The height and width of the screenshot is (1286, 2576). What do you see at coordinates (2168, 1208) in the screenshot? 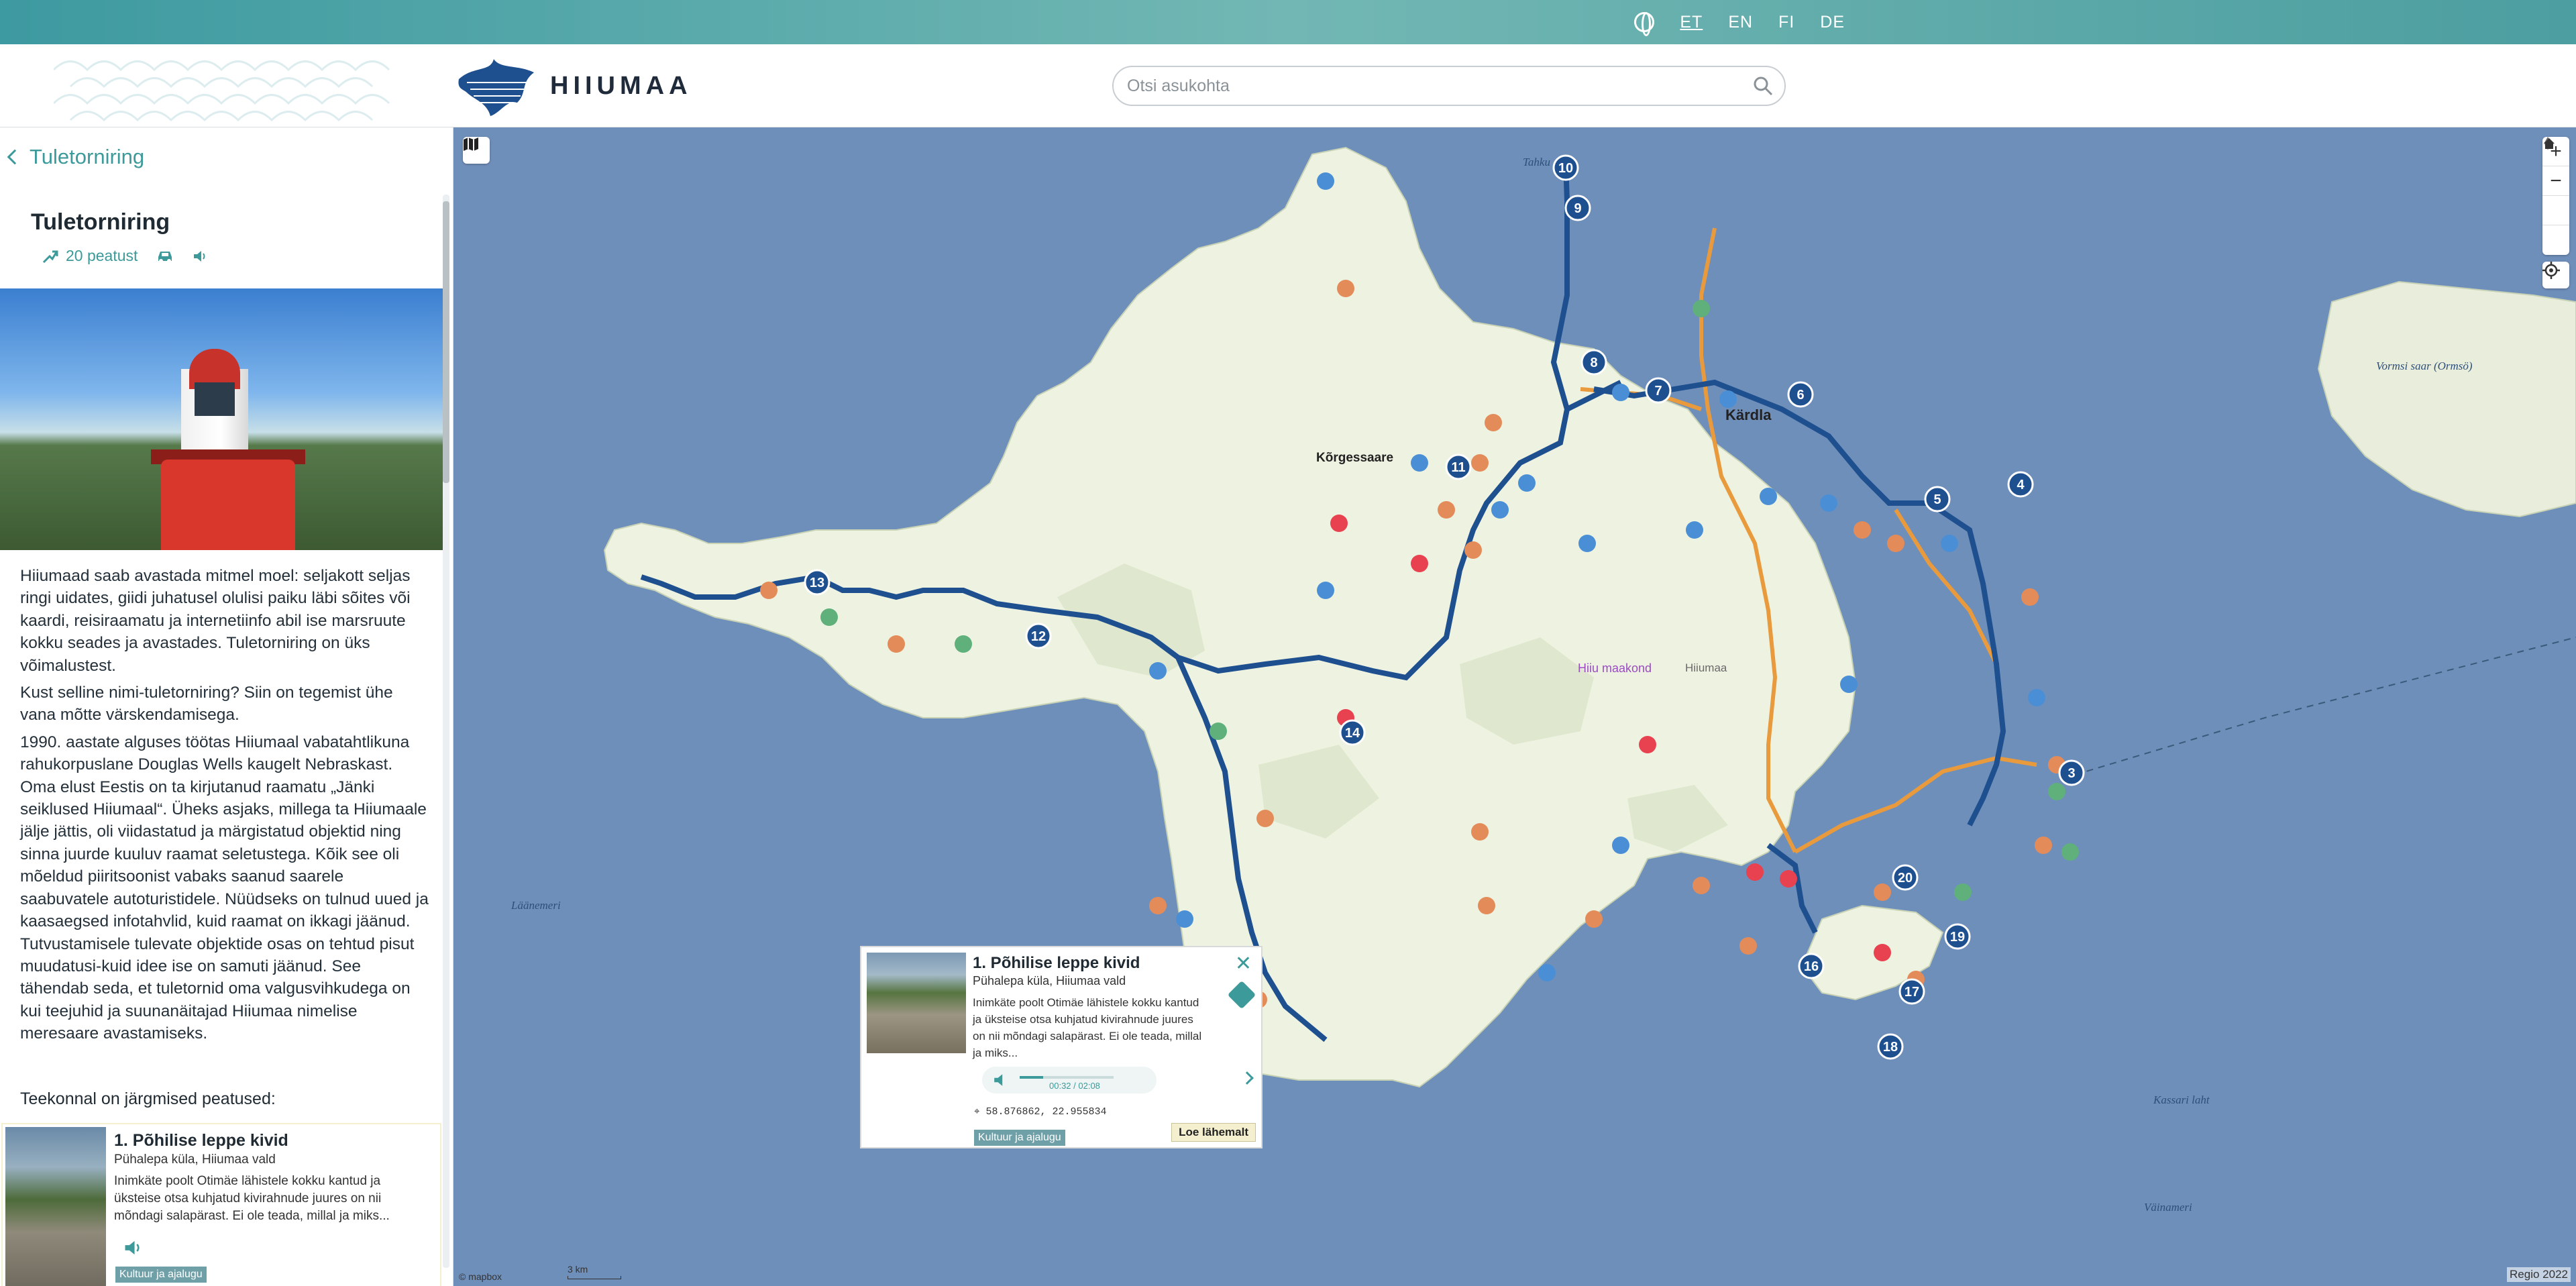
I see `map-label: Väinameri` at bounding box center [2168, 1208].